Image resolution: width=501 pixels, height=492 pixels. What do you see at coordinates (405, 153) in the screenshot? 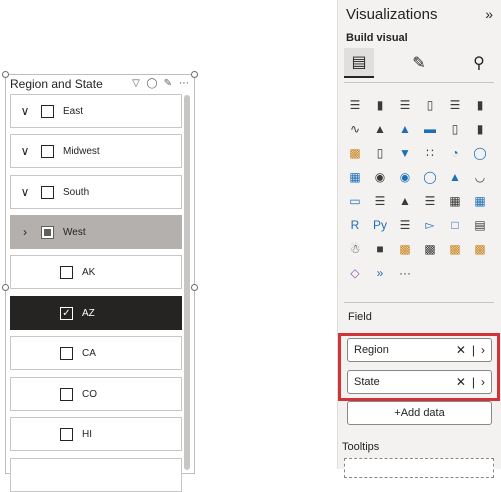
I see `funnel-chart-icon: ▼` at bounding box center [405, 153].